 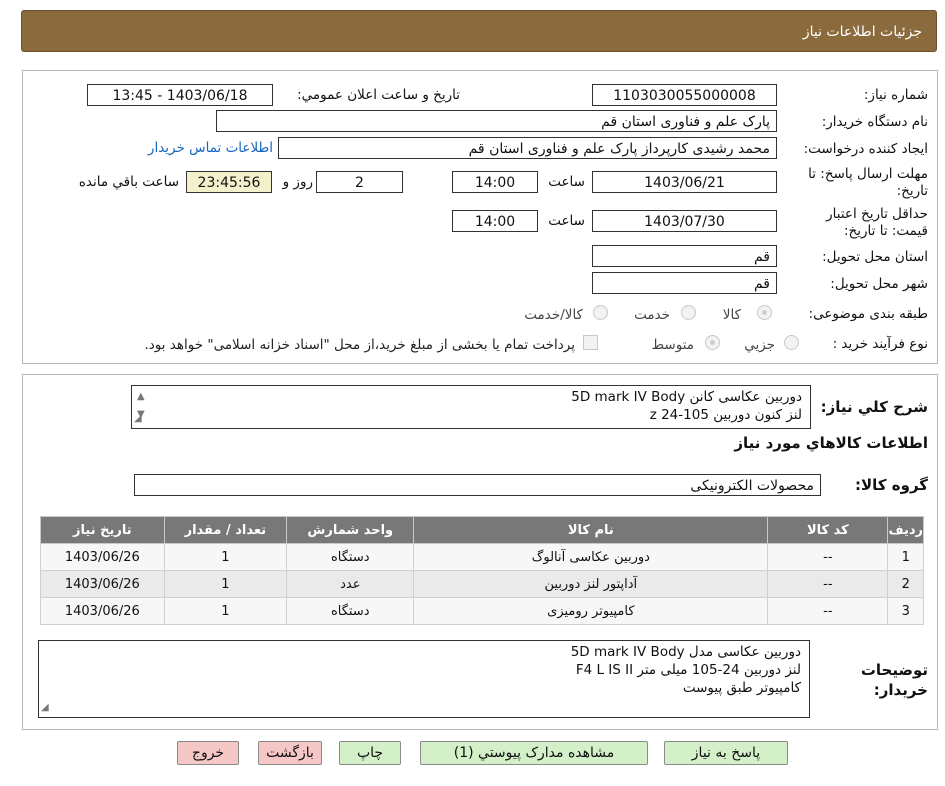 I want to click on deadline-days-label: روز و, so click(x=297, y=182).